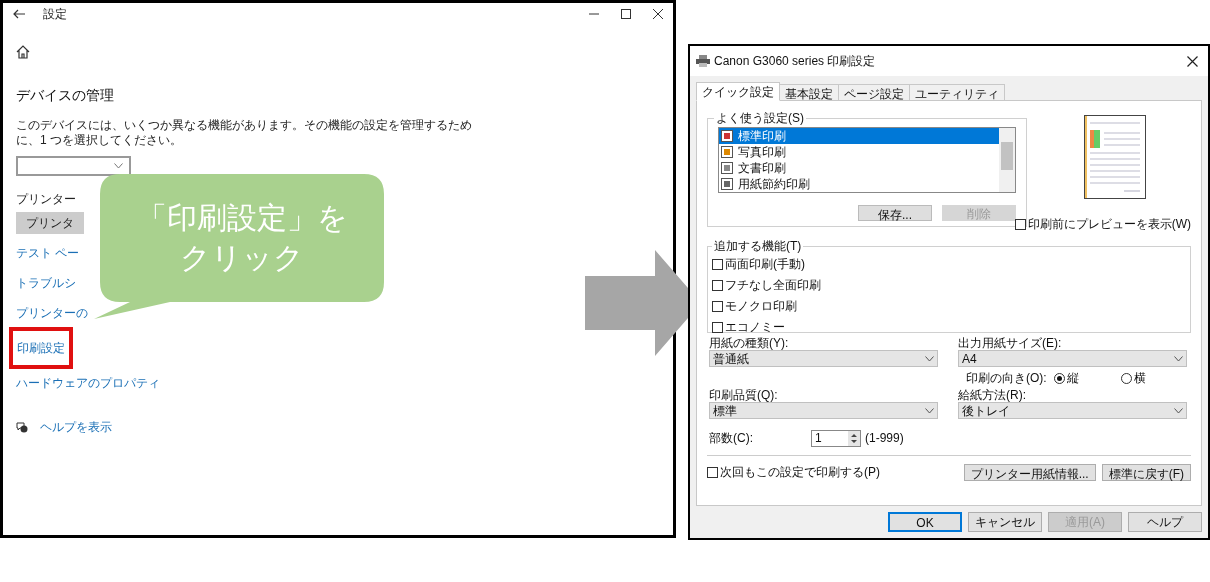 The image size is (1210, 582). What do you see at coordinates (73, 166) in the screenshot?
I see `device-dropdown` at bounding box center [73, 166].